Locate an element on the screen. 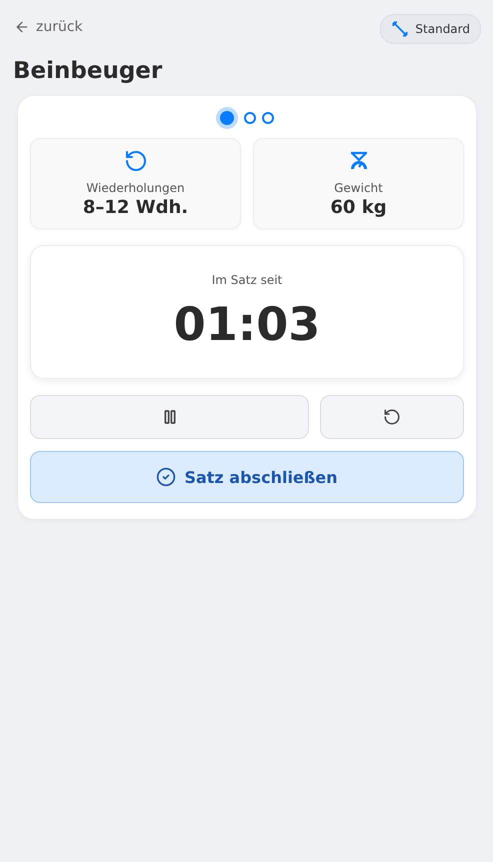 This screenshot has width=493, height=862. exercise-title: Beinbeuger is located at coordinates (88, 71).